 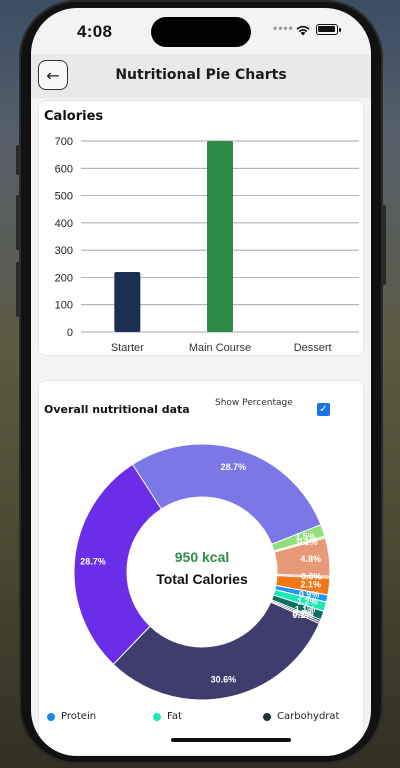 What do you see at coordinates (64, 278) in the screenshot?
I see `y-tick-label: 200` at bounding box center [64, 278].